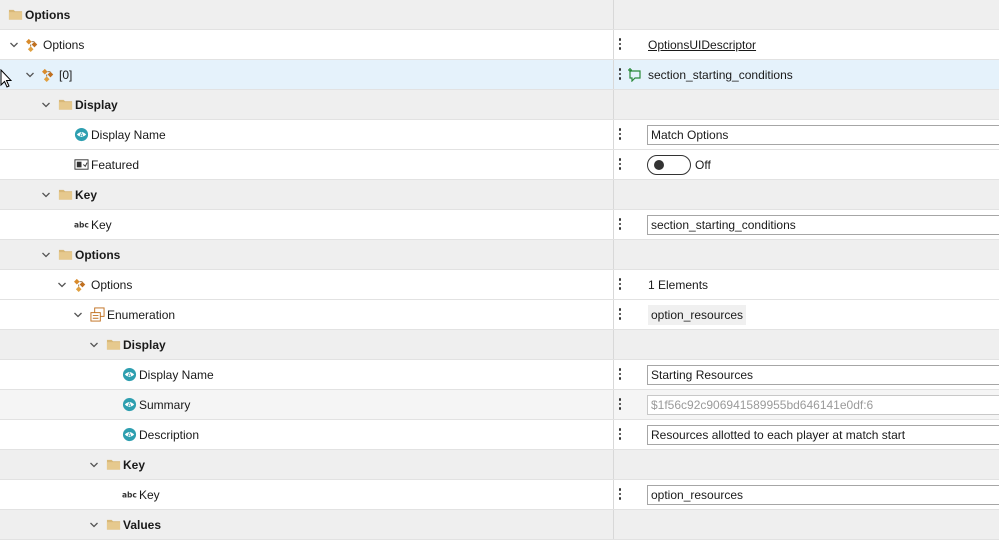 The width and height of the screenshot is (999, 542). What do you see at coordinates (307, 404) in the screenshot?
I see `property-name-cell: A Summary` at bounding box center [307, 404].